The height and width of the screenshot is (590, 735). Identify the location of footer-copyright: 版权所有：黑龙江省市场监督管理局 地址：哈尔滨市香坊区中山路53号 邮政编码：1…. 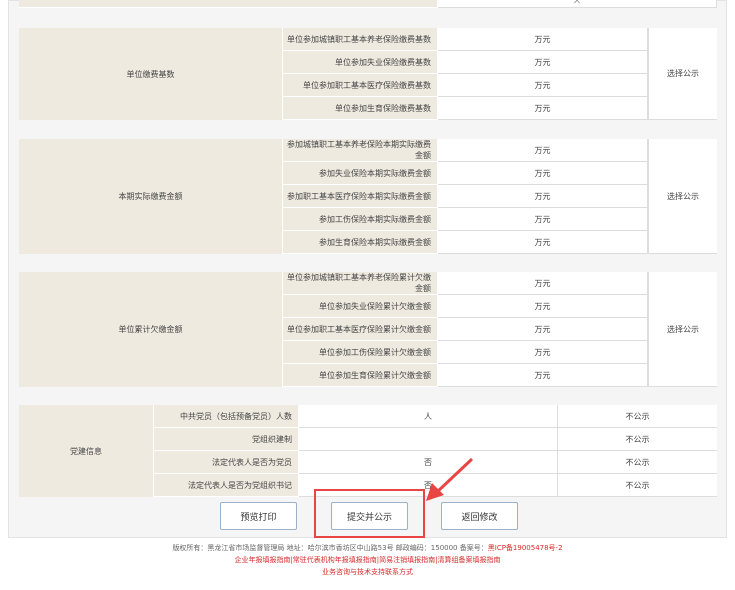
(367, 548).